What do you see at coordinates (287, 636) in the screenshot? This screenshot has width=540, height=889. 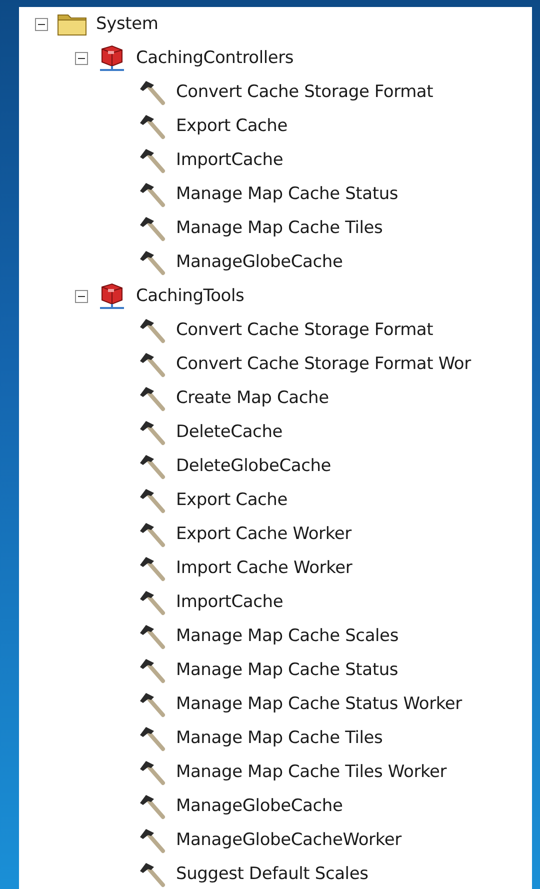 I see `tree-item: Manage Map Cache Scales` at bounding box center [287, 636].